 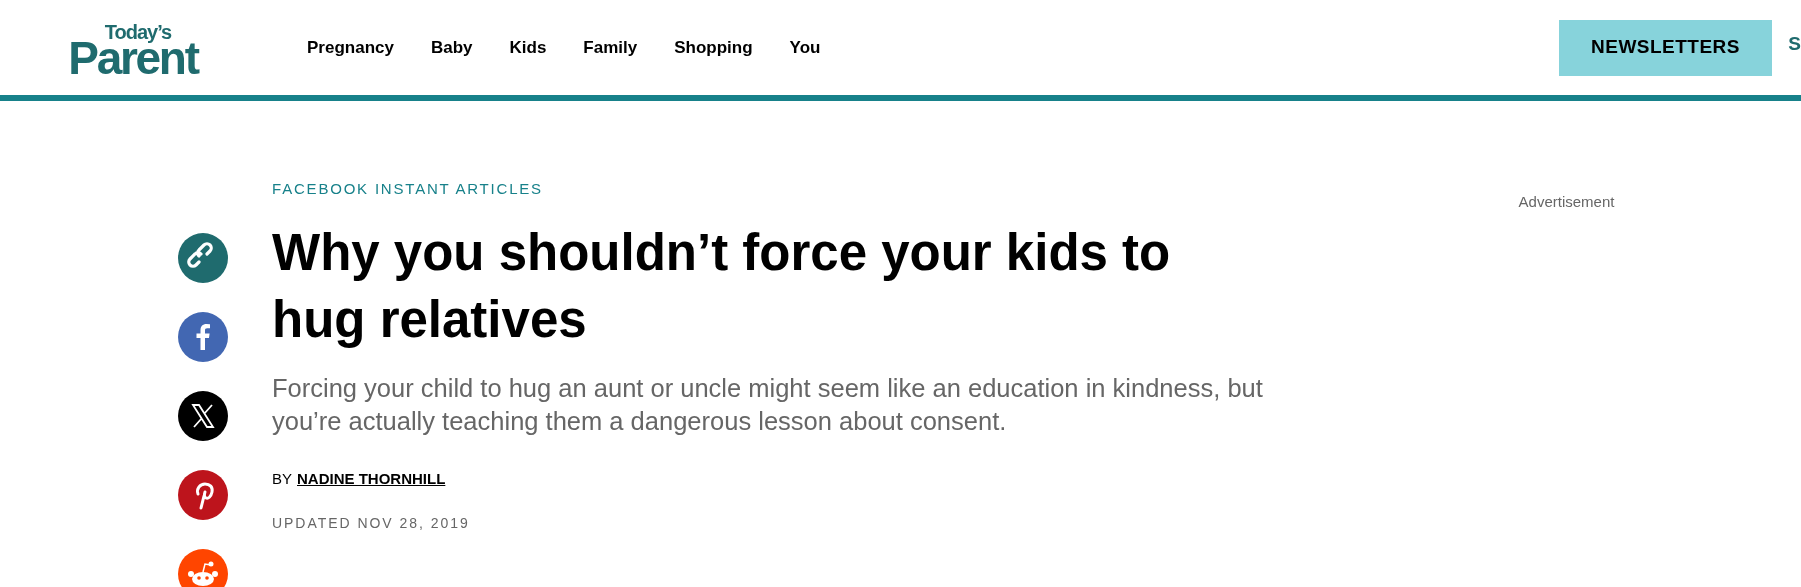 I want to click on x-icon, so click(x=203, y=416).